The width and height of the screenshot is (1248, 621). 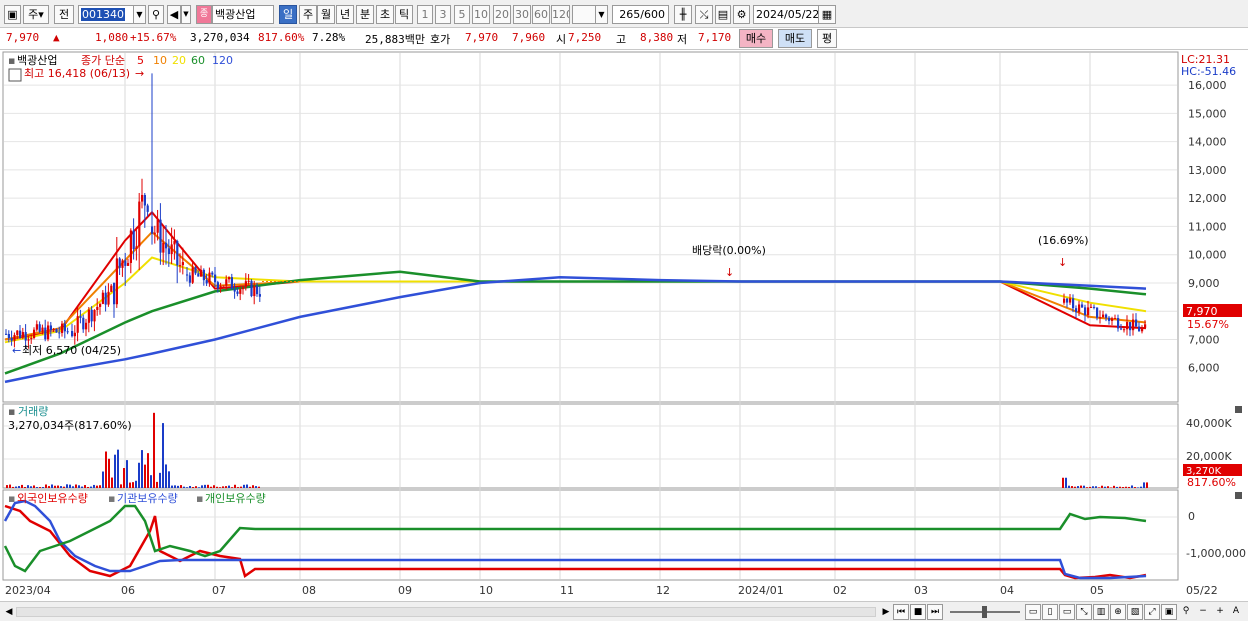 What do you see at coordinates (827, 14) in the screenshot?
I see `calendar-icon: ▦` at bounding box center [827, 14].